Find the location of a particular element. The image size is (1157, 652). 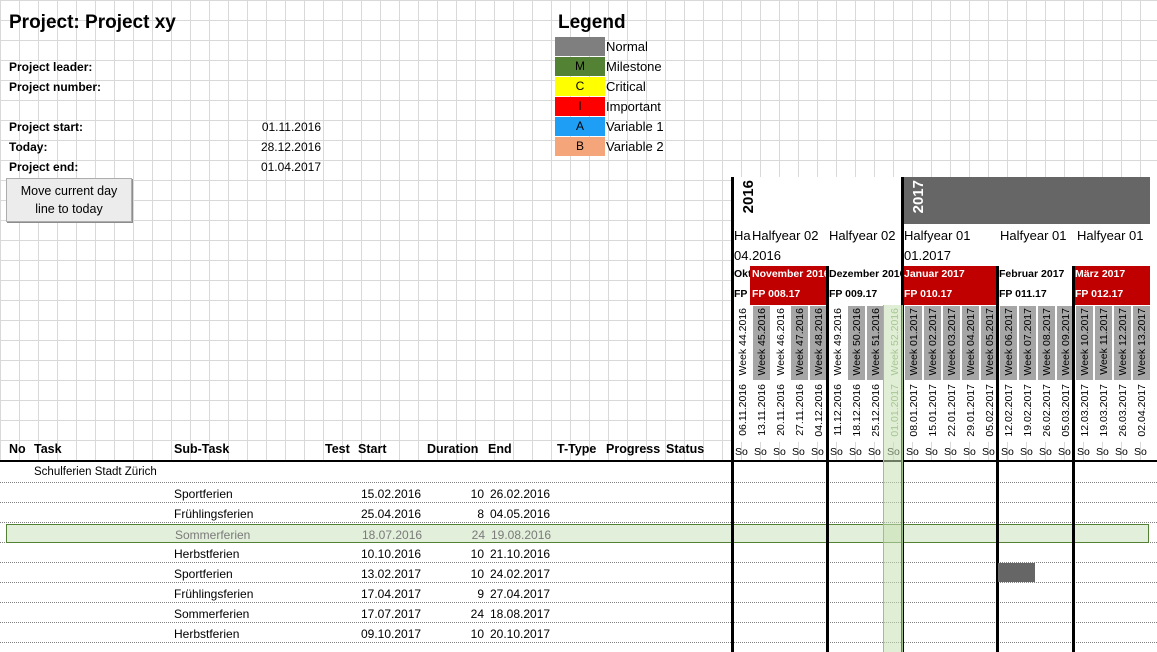

week-label: Week 08.2017 is located at coordinates (1047, 342).